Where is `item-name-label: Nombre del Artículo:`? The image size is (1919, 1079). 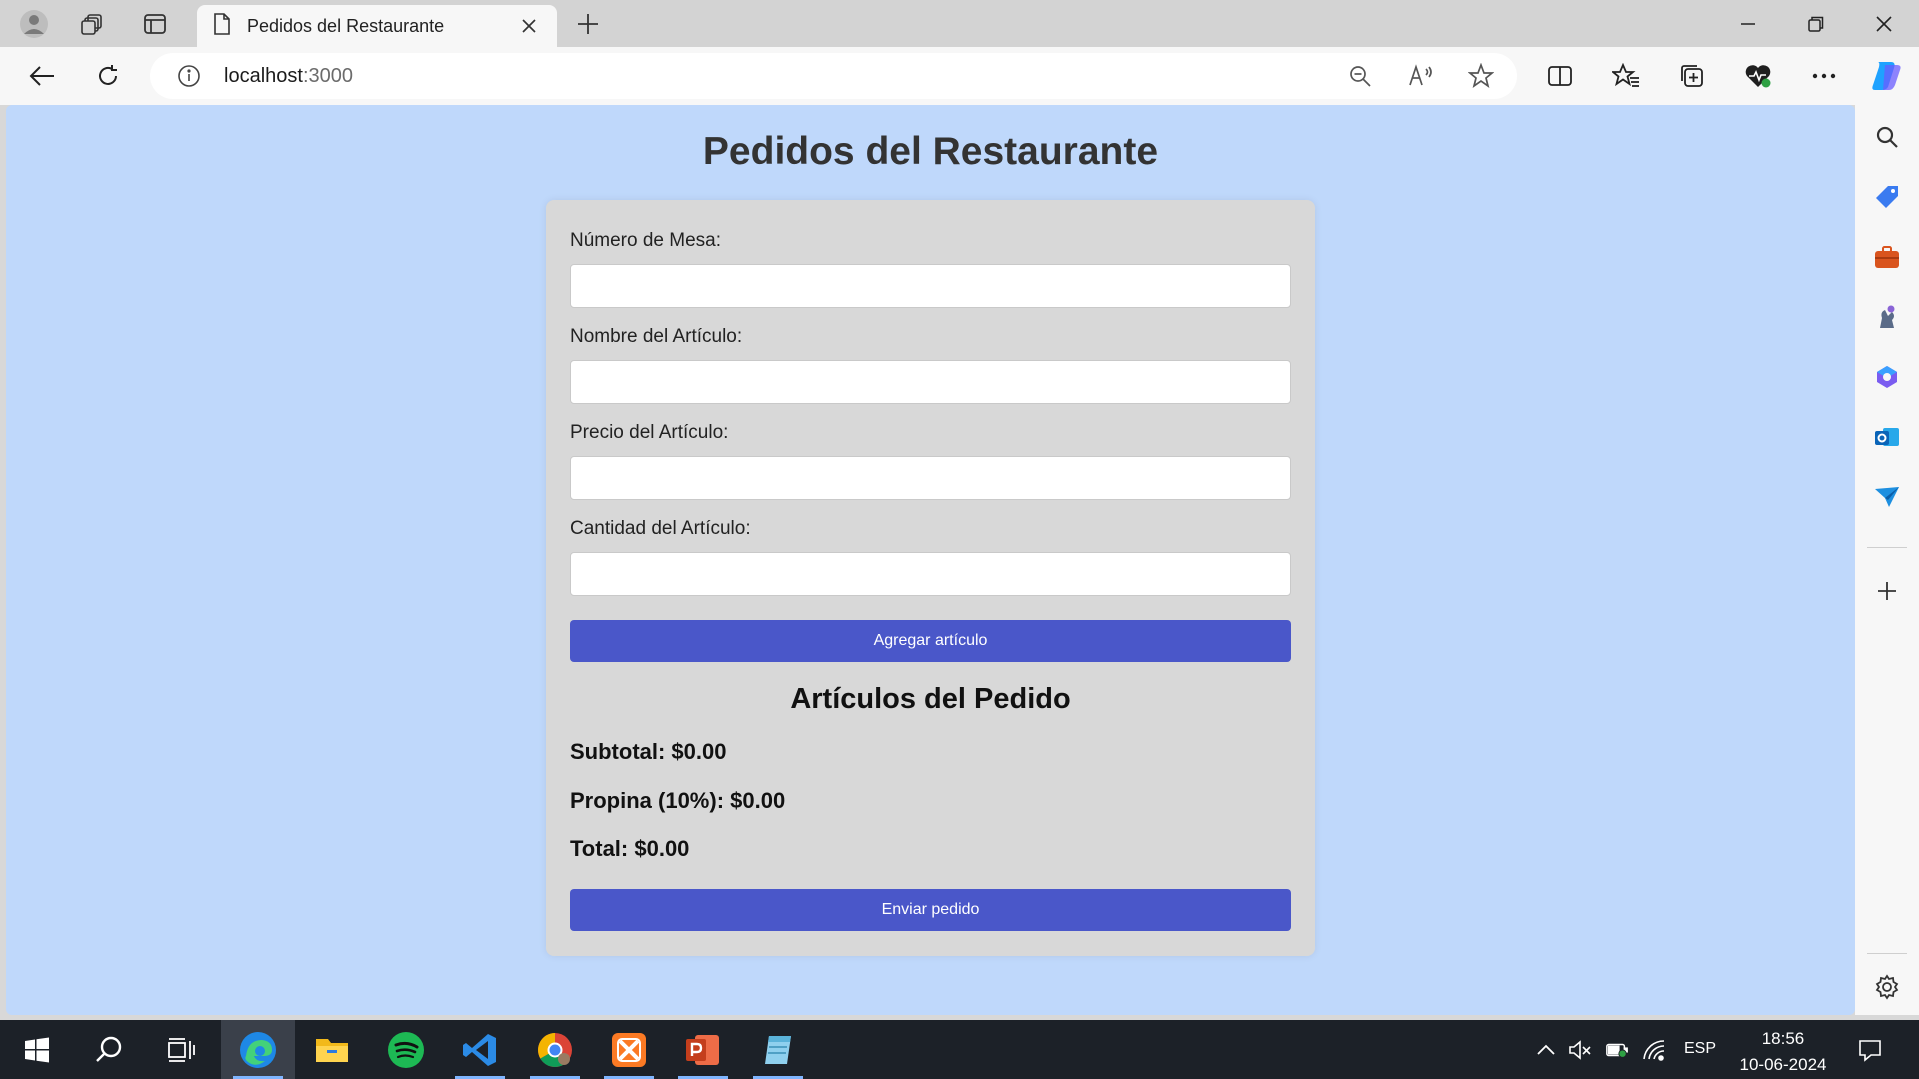
item-name-label: Nombre del Artículo: is located at coordinates (656, 336).